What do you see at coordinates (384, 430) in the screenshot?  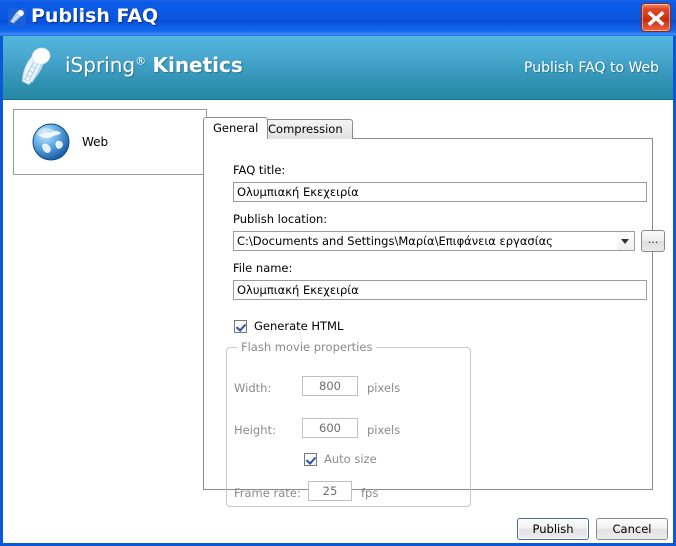 I see `height-unit: pixels` at bounding box center [384, 430].